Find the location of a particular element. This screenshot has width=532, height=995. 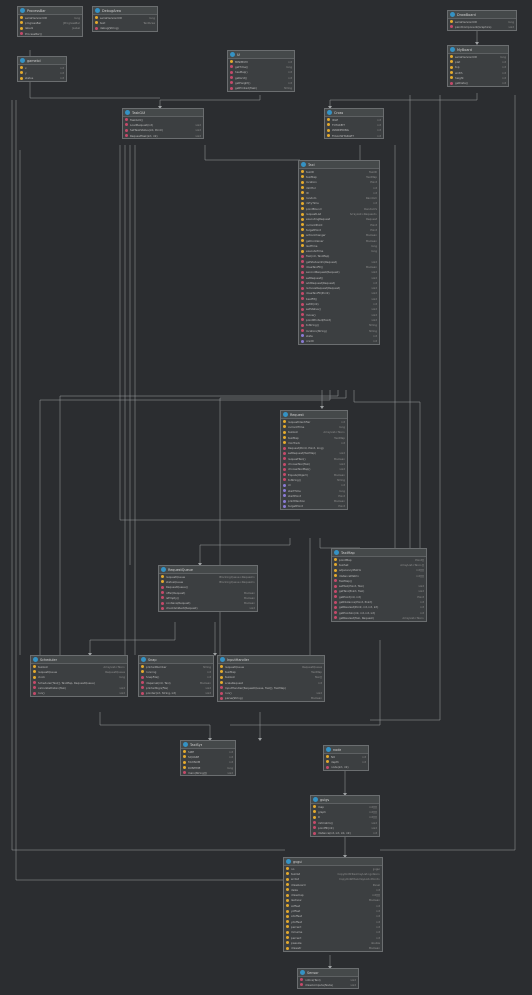

member-row: pwssize double is located at coordinates (333, 942).